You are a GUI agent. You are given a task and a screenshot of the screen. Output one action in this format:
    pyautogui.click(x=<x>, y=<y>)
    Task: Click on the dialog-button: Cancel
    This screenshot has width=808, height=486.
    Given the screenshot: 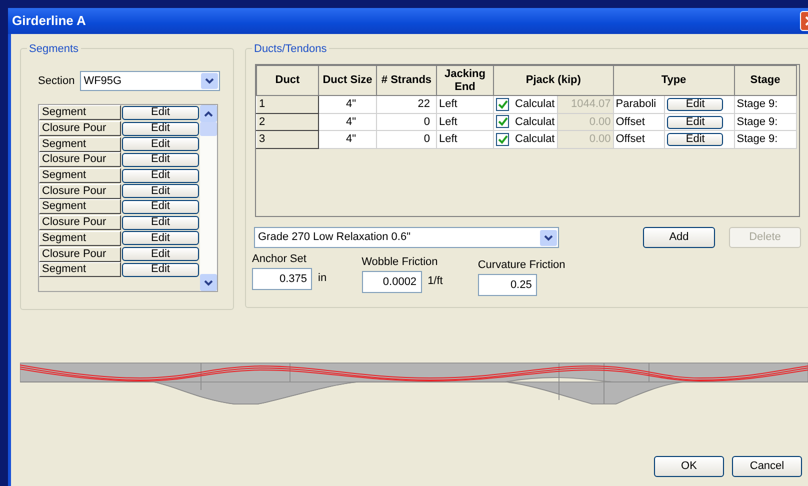 What is the action you would take?
    pyautogui.click(x=767, y=466)
    